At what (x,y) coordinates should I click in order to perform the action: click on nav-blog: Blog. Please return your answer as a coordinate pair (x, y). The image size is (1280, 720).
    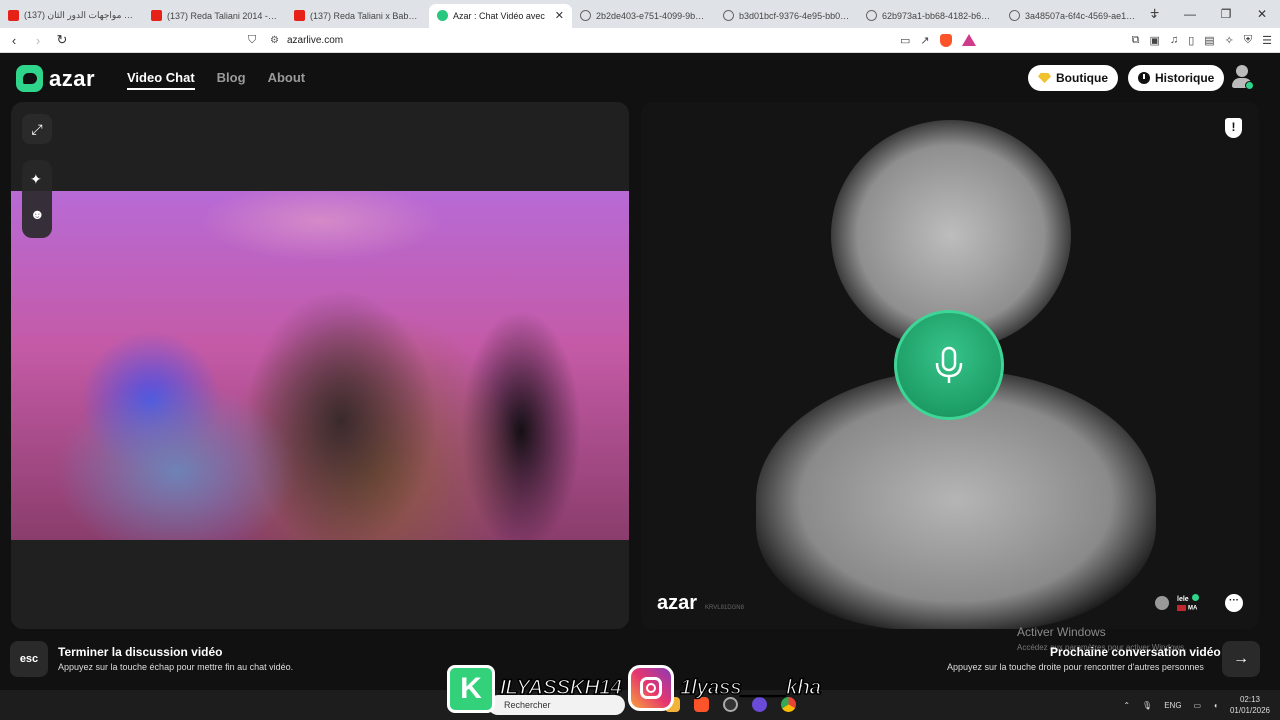
    Looking at the image, I should click on (231, 80).